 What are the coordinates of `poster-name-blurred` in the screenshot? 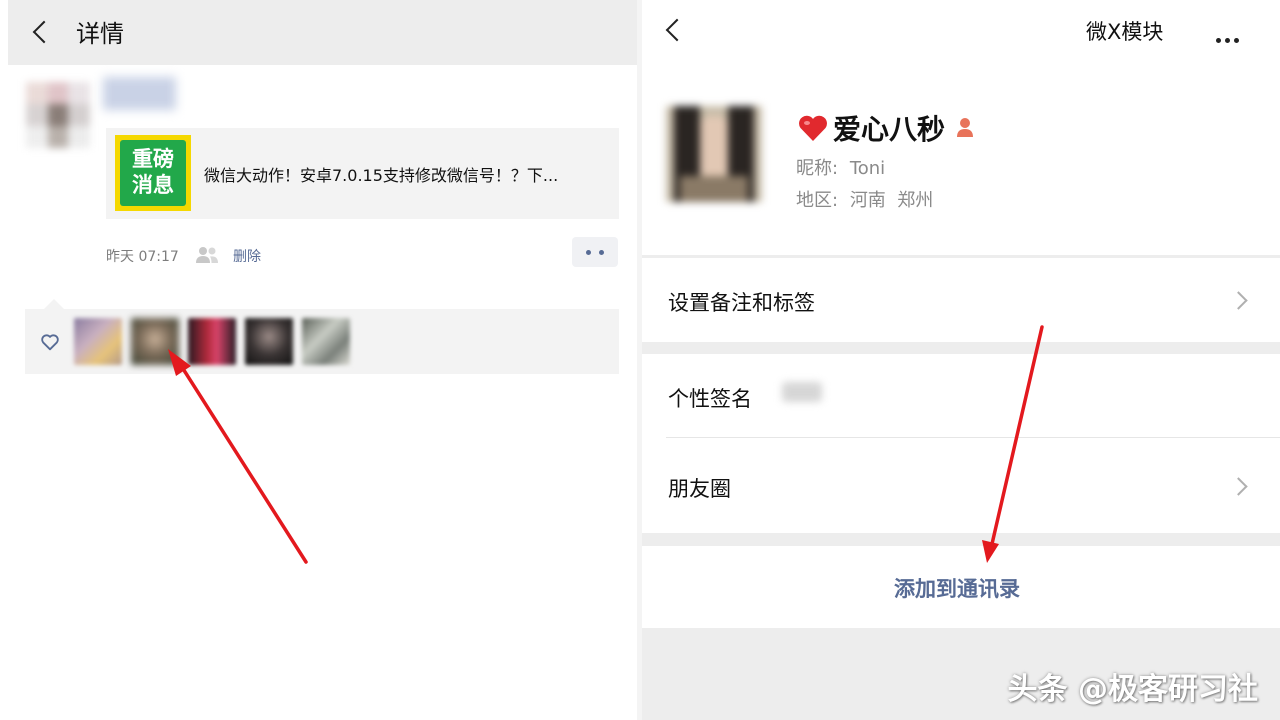 It's located at (139, 93).